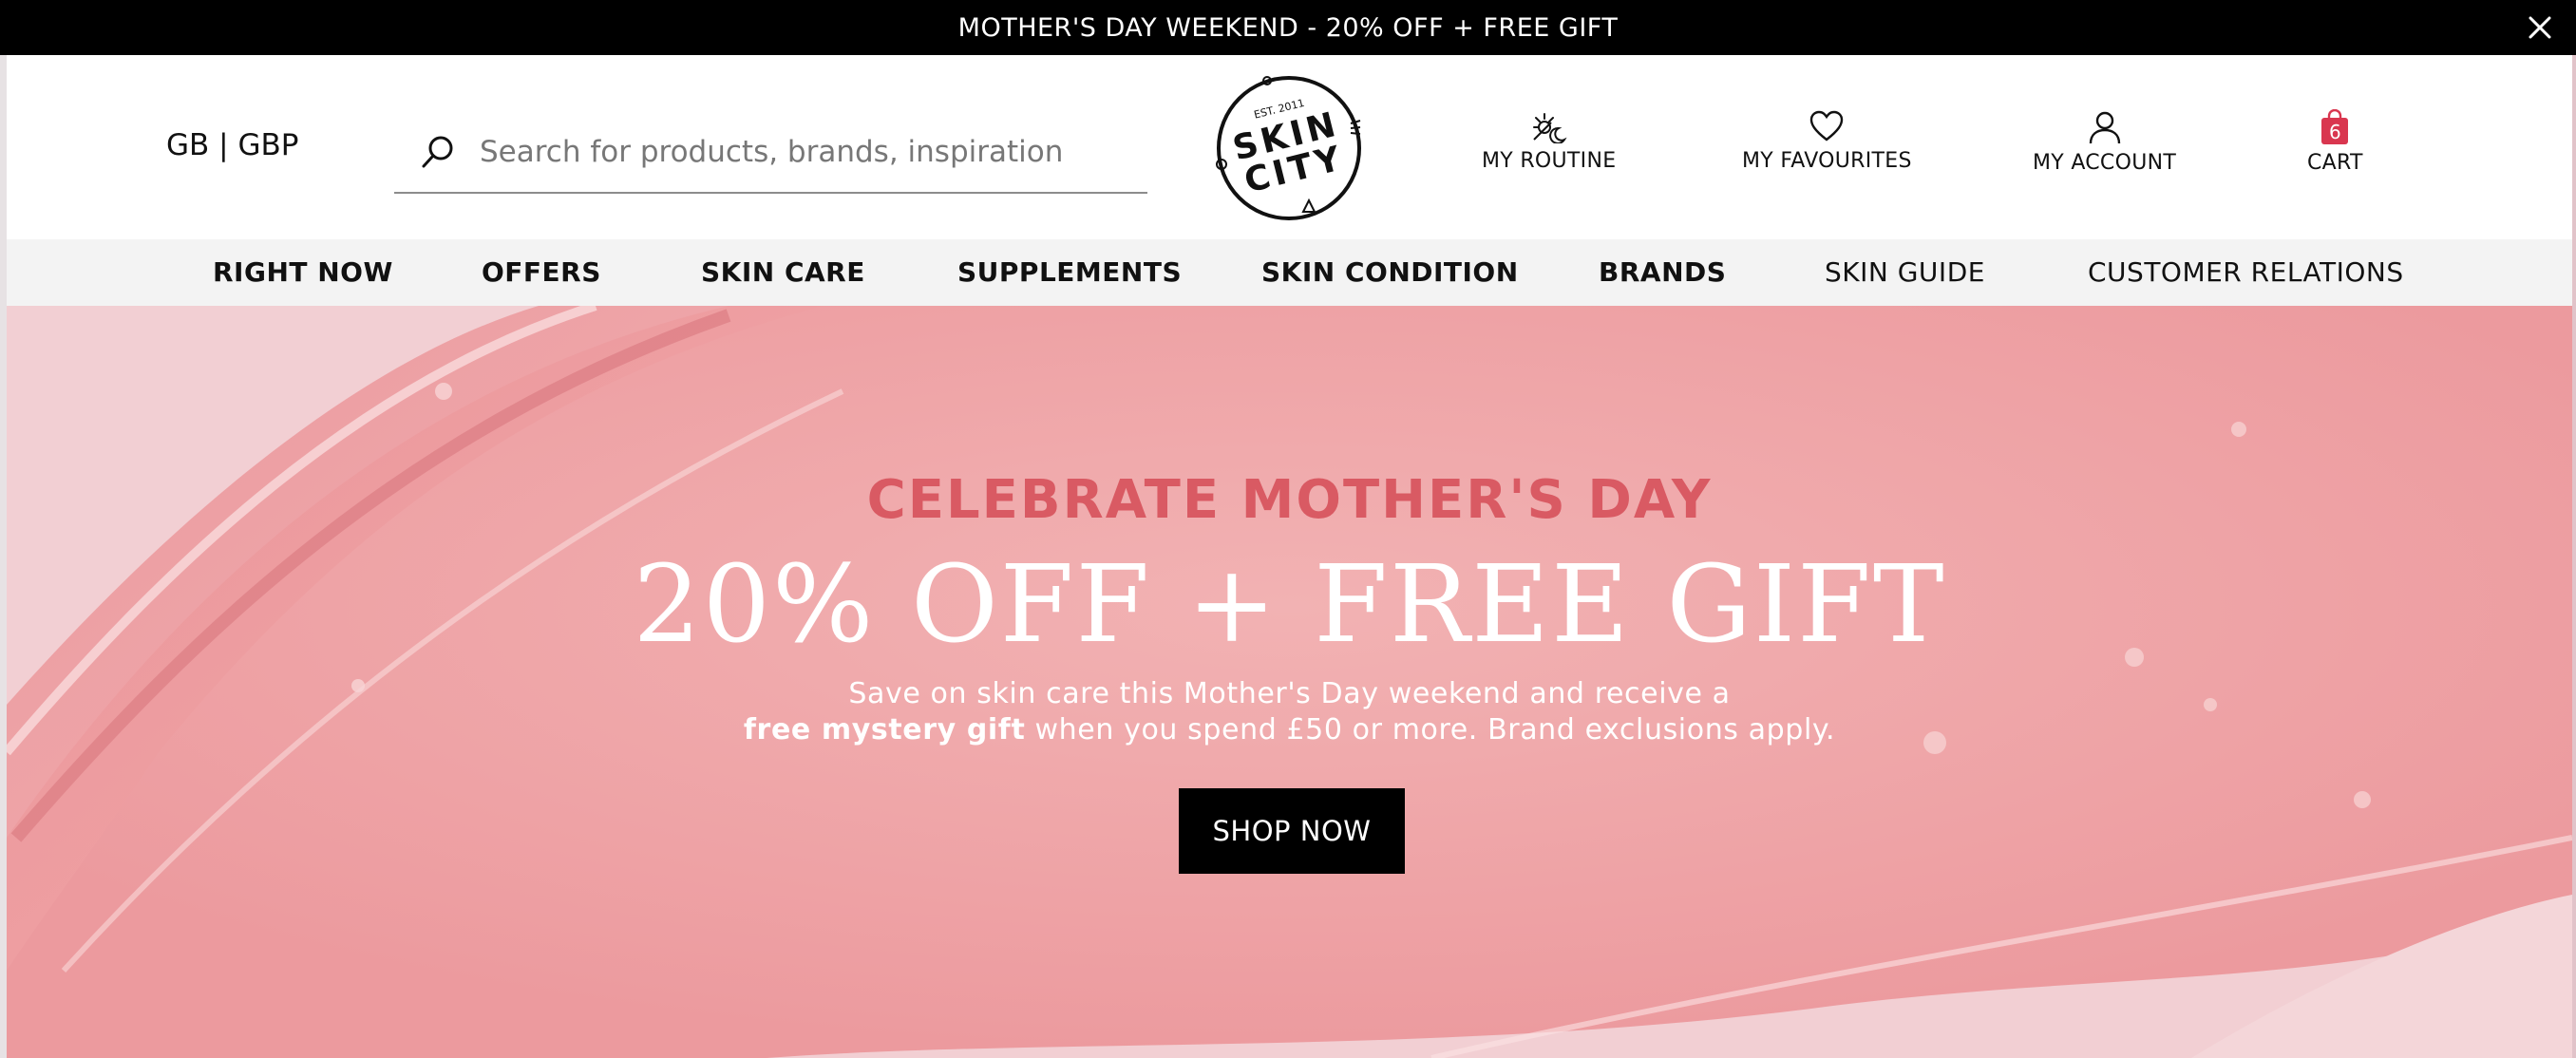  I want to click on sun-moon-icon, so click(1549, 128).